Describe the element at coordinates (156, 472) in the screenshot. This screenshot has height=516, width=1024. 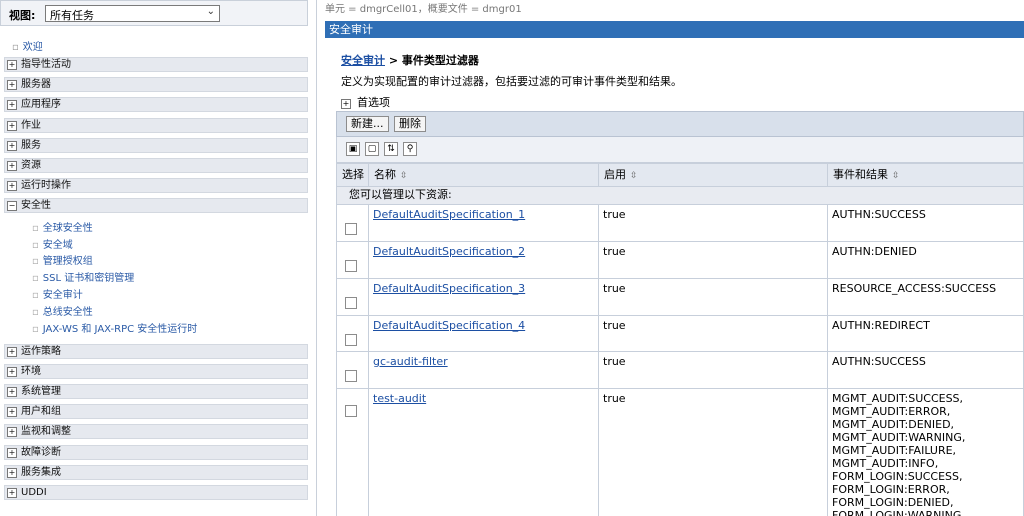
I see `nav-group-service-integration: + 服务集成` at that location.